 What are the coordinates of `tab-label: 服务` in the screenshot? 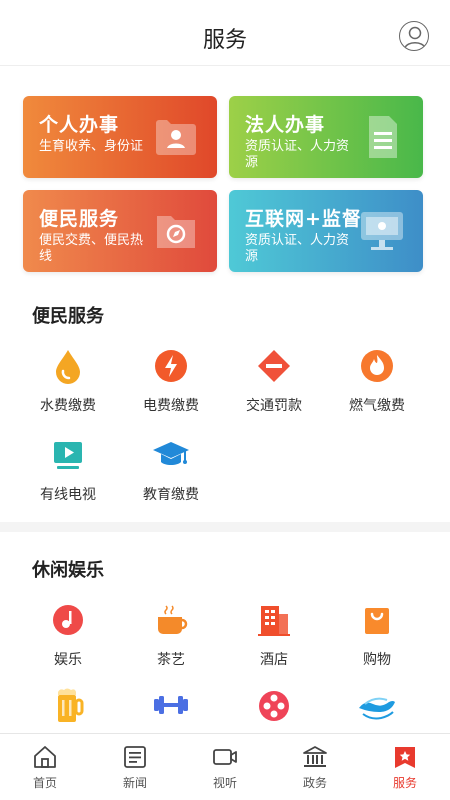 It's located at (404, 783).